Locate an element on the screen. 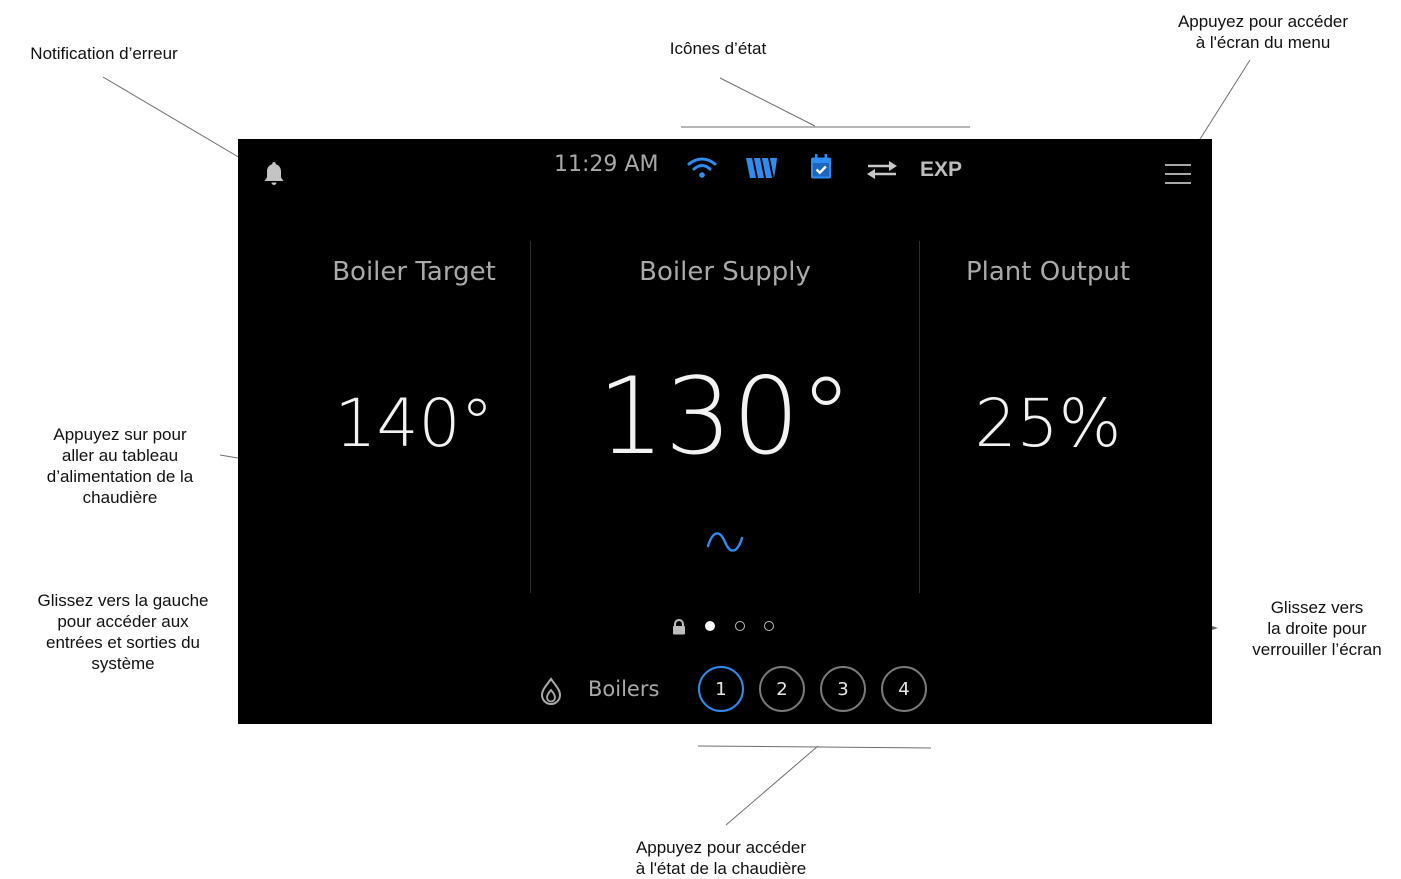 The height and width of the screenshot is (879, 1401). boilers-label: Boilers is located at coordinates (624, 689).